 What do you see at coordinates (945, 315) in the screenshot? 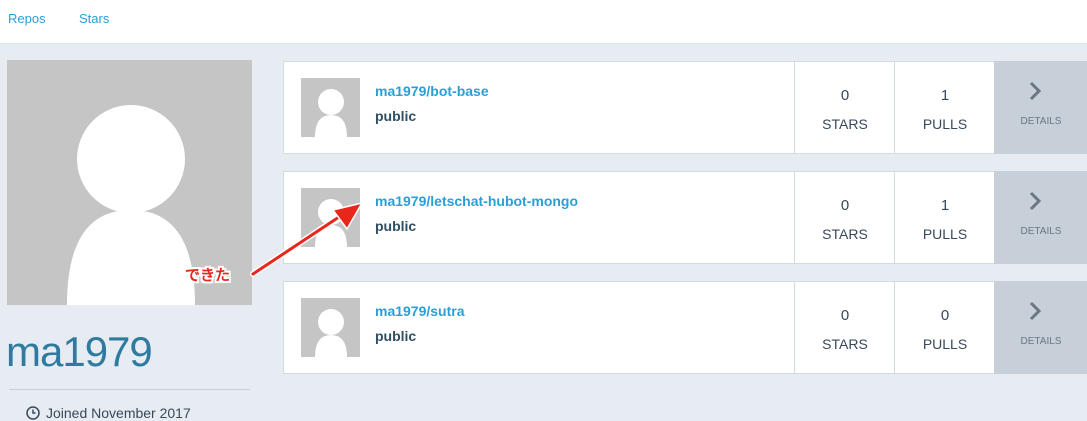
I see `pulls-count: 0` at bounding box center [945, 315].